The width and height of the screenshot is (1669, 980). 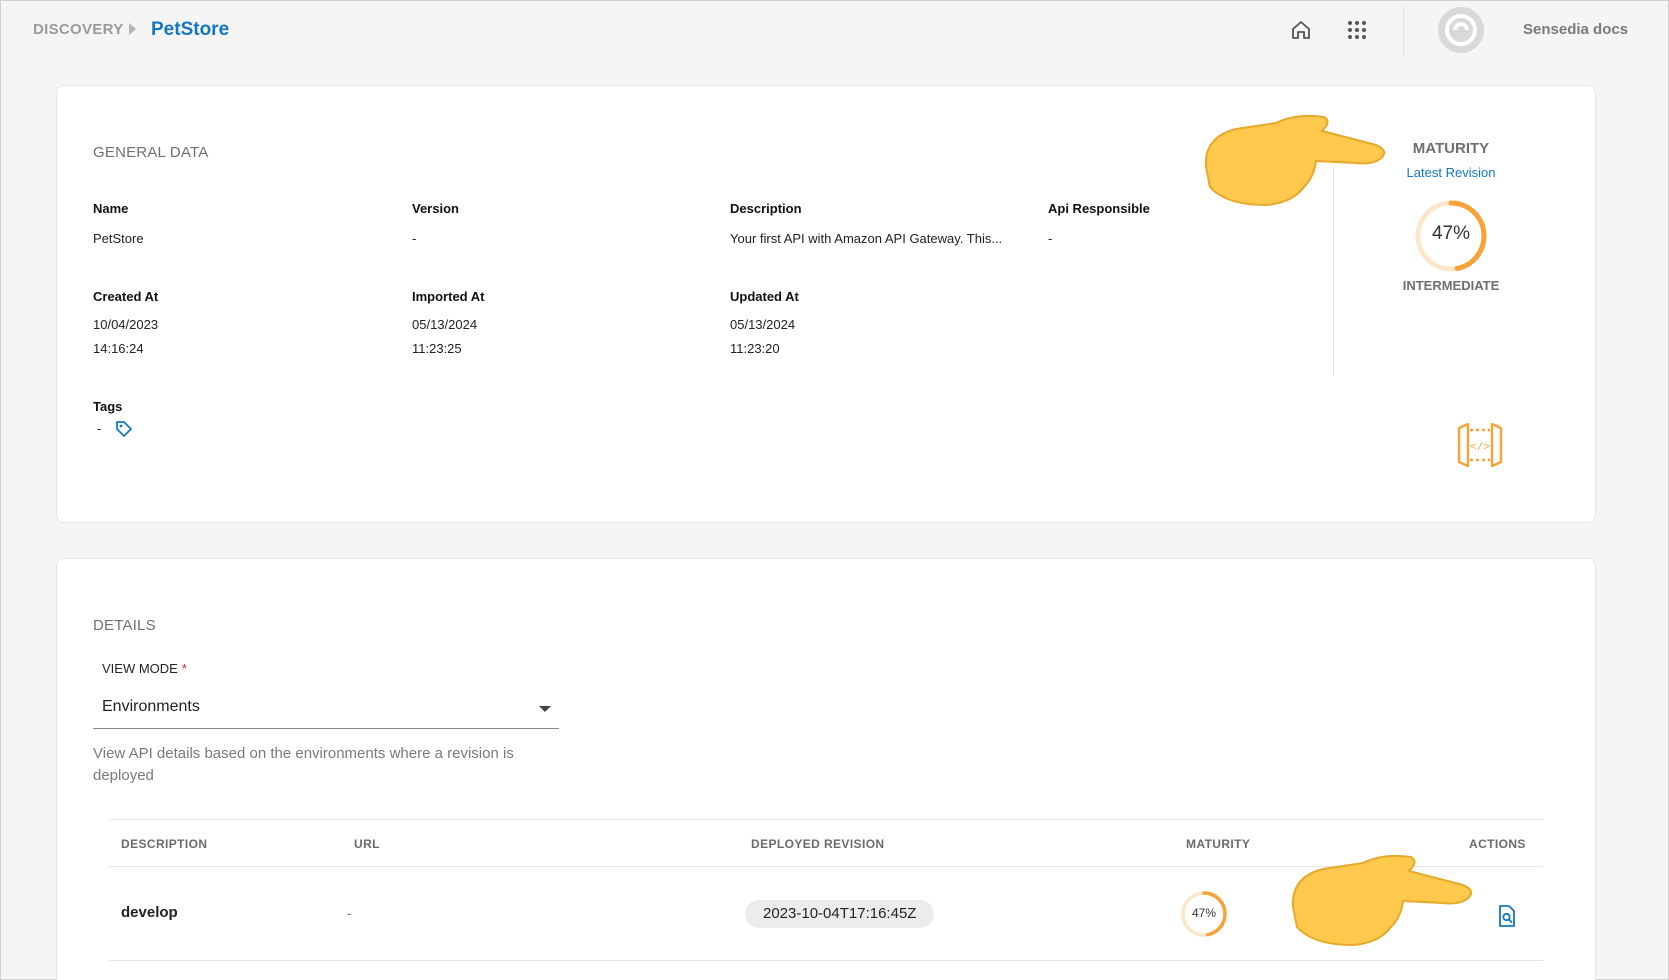 What do you see at coordinates (545, 709) in the screenshot?
I see `chevron-down-icon` at bounding box center [545, 709].